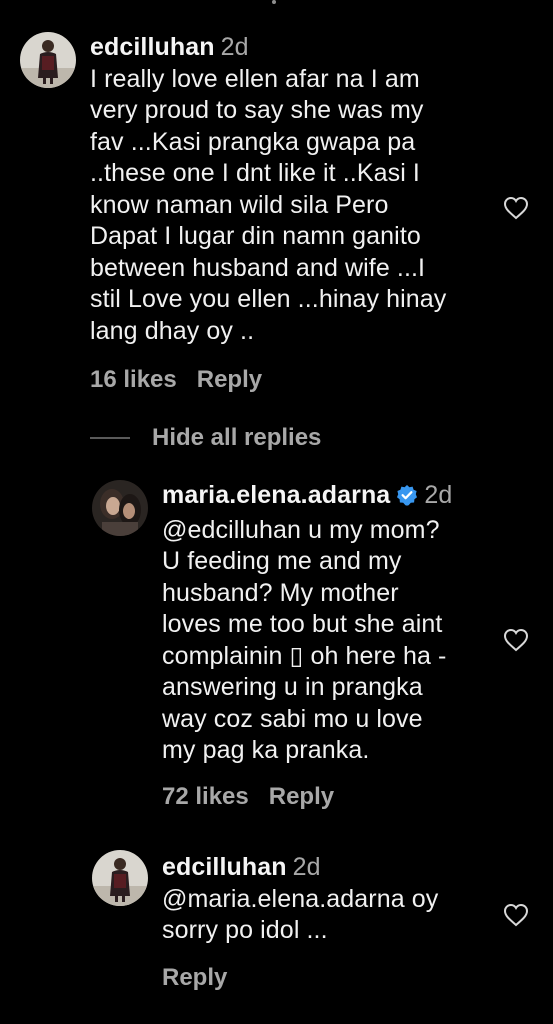 The height and width of the screenshot is (1024, 553). What do you see at coordinates (205, 796) in the screenshot?
I see `likes-count: 72 likes` at bounding box center [205, 796].